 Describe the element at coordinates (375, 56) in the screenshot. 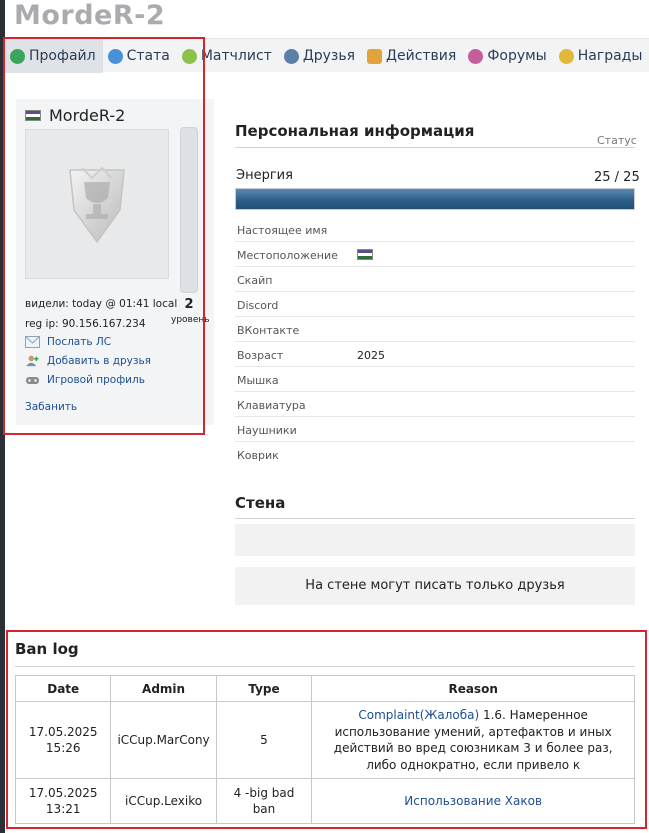

I see `actions-icon` at that location.